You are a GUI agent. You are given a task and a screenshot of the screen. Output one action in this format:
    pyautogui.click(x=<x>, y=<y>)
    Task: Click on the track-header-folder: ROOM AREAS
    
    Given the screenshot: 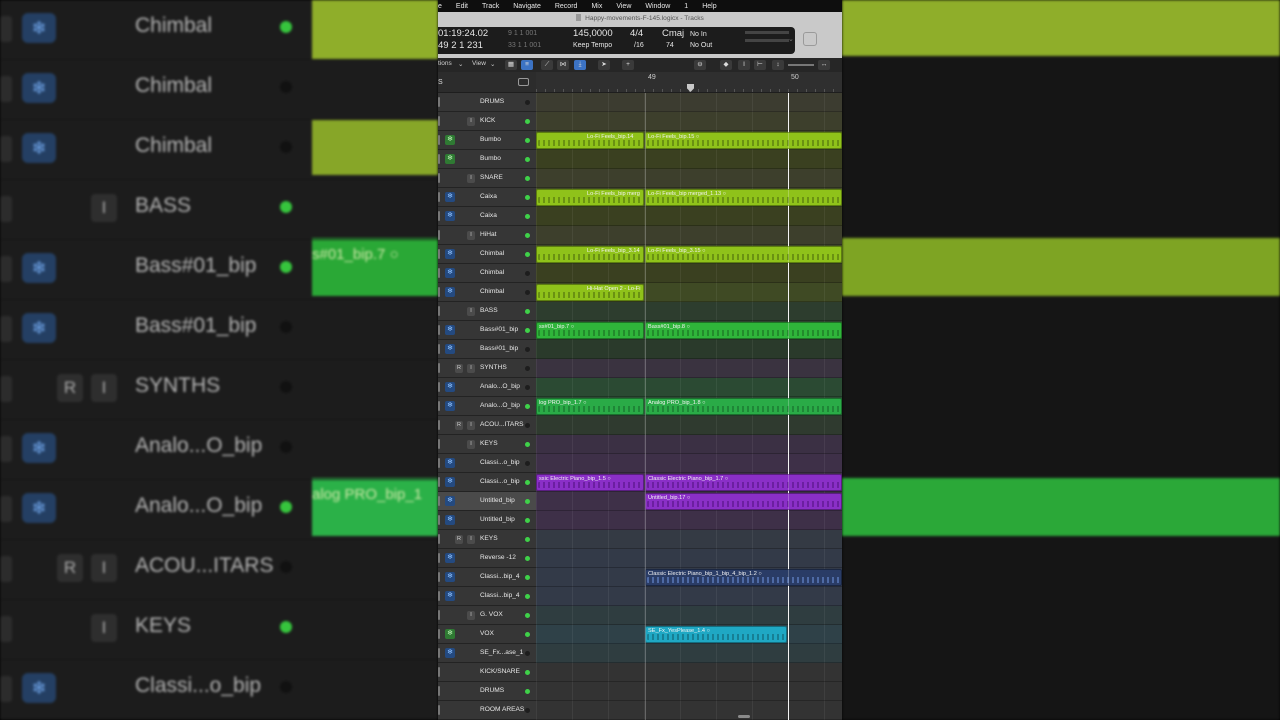 What is the action you would take?
    pyautogui.click(x=487, y=710)
    